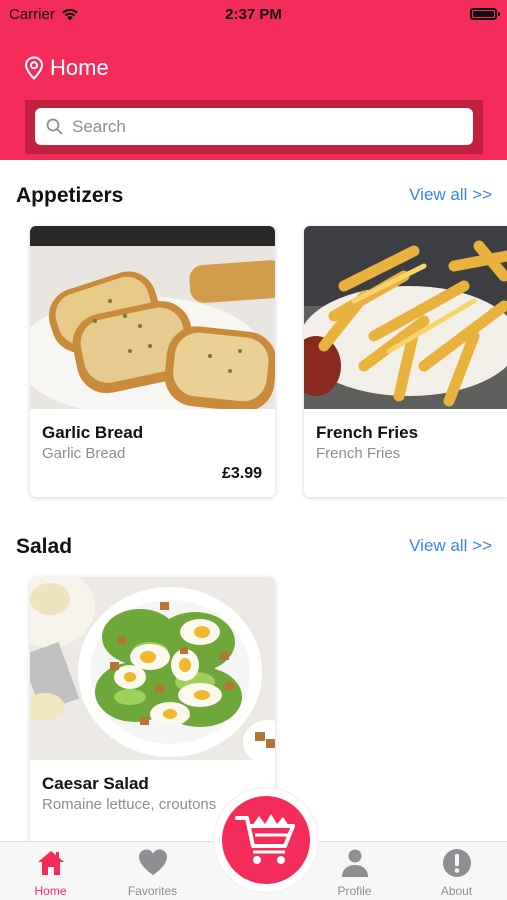  I want to click on tab-about: About, so click(456, 871).